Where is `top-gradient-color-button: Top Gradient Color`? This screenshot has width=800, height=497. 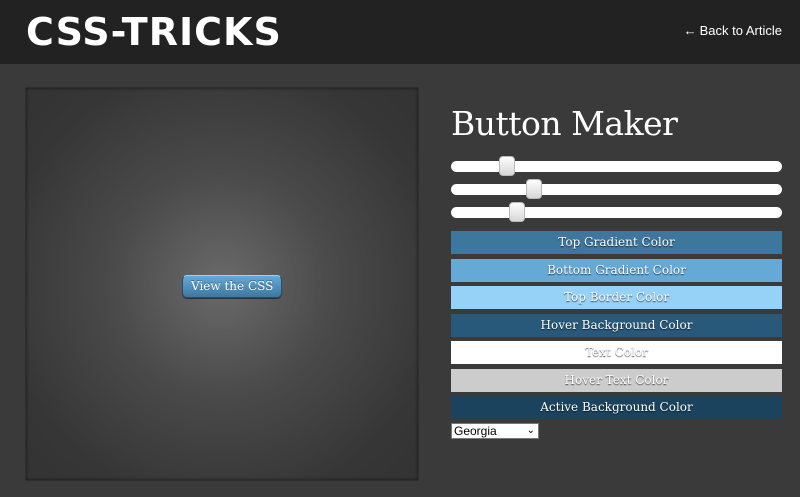 top-gradient-color-button: Top Gradient Color is located at coordinates (616, 242).